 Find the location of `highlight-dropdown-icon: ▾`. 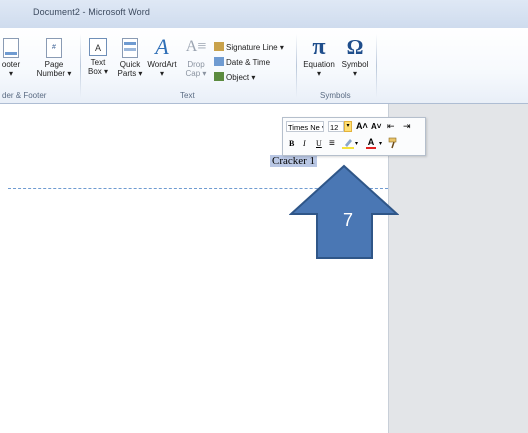

highlight-dropdown-icon: ▾ is located at coordinates (356, 143).